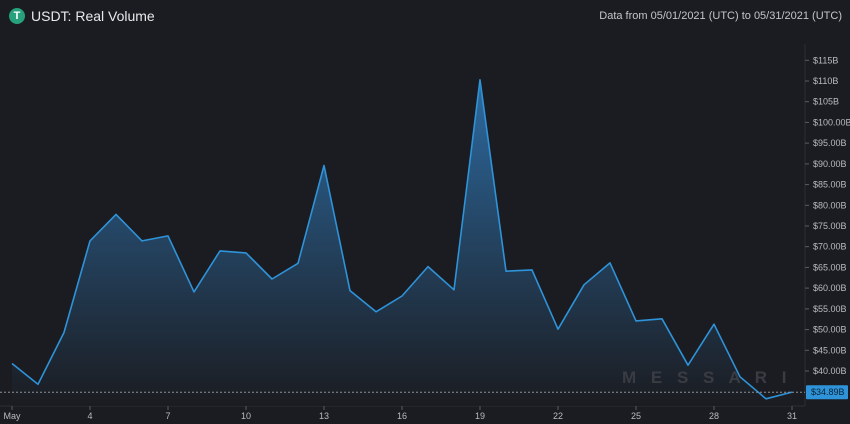  I want to click on y-tick-label: $100.00B, so click(831, 122).